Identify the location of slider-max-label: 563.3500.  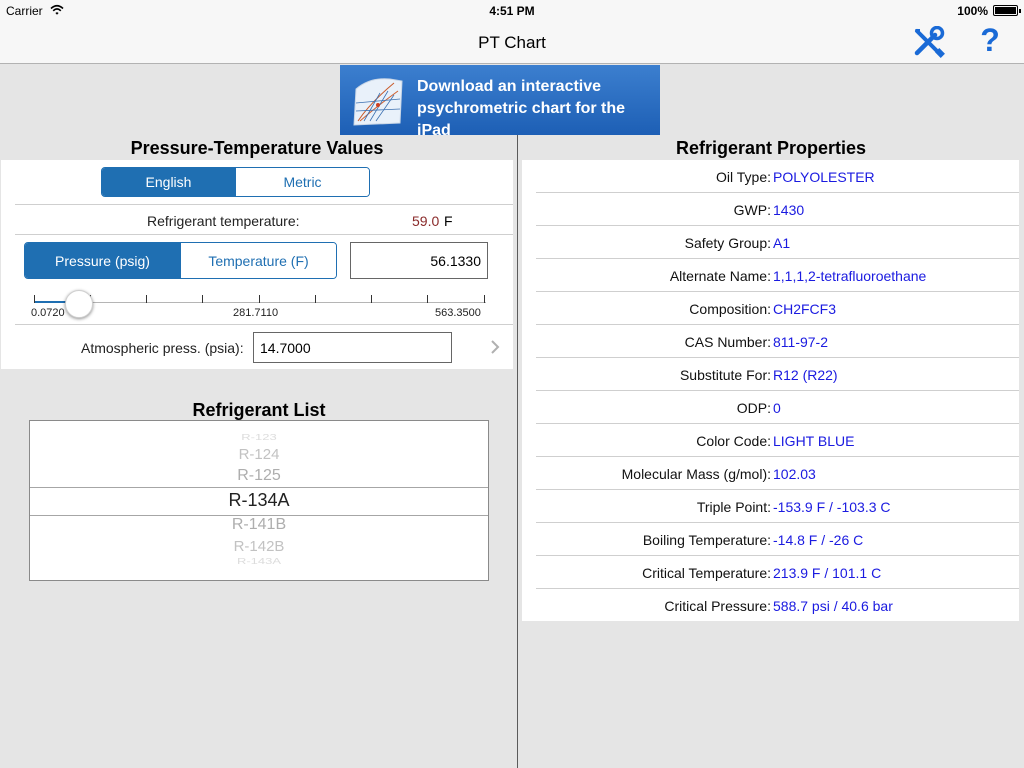
(458, 313).